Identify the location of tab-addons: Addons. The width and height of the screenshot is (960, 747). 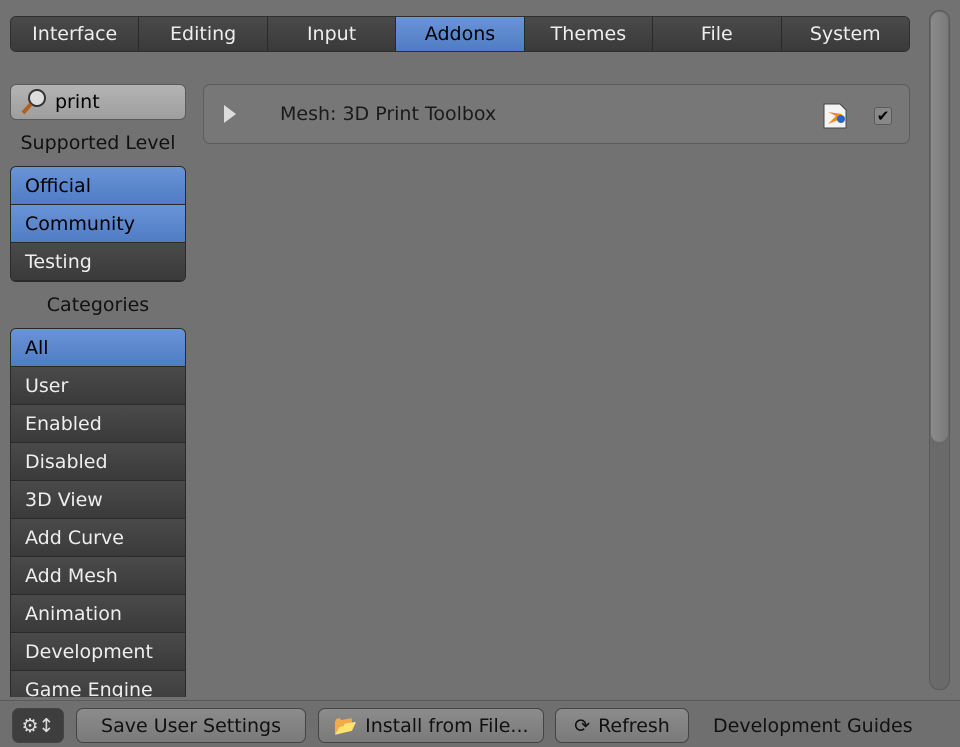
(460, 34).